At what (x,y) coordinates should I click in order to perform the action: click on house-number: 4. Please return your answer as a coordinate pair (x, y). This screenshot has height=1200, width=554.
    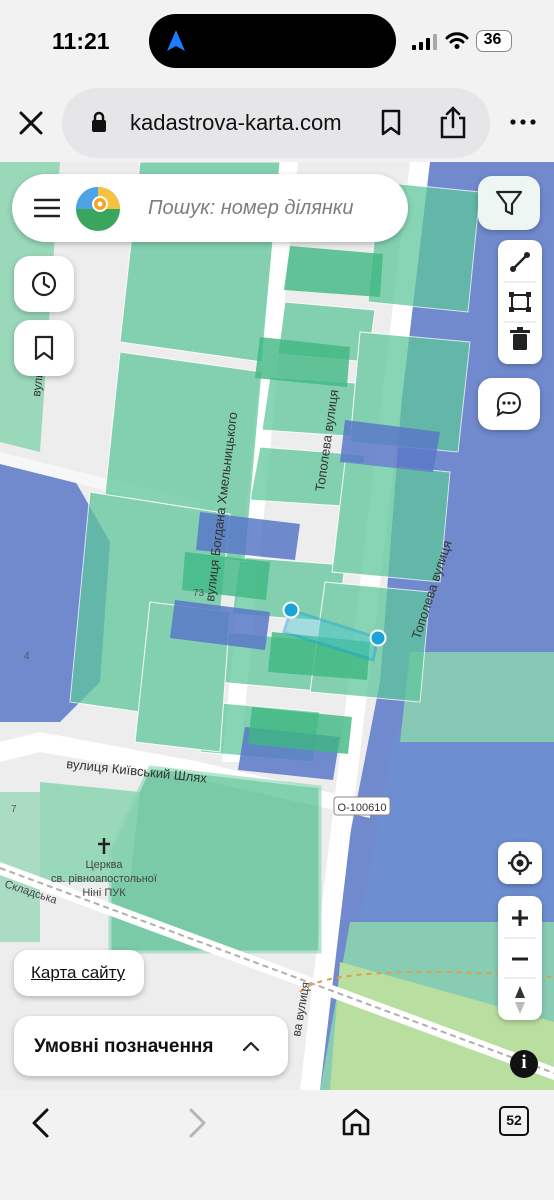
    Looking at the image, I should click on (27, 656).